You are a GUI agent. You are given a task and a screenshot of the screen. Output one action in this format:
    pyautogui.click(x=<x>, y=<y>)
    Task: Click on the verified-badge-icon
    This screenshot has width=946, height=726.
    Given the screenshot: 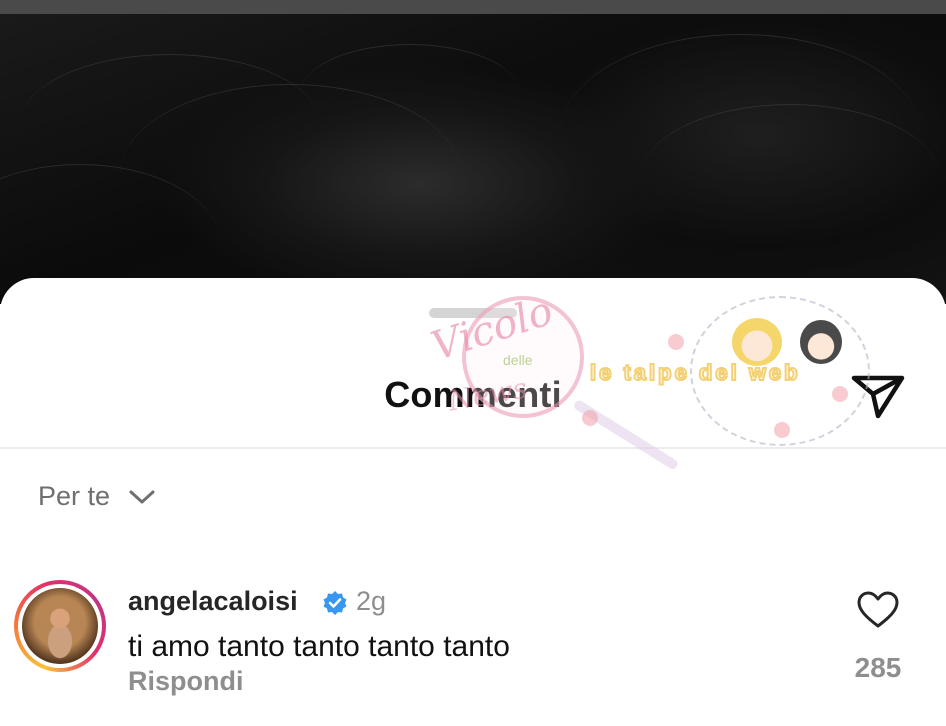 What is the action you would take?
    pyautogui.click(x=335, y=603)
    